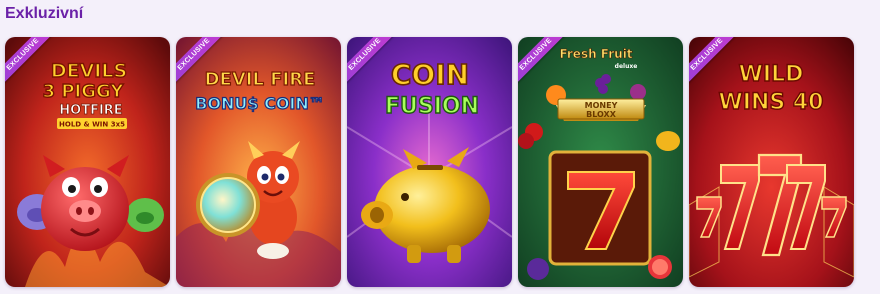 This screenshot has height=294, width=880. I want to click on logo-line1: WILD, so click(771, 74).